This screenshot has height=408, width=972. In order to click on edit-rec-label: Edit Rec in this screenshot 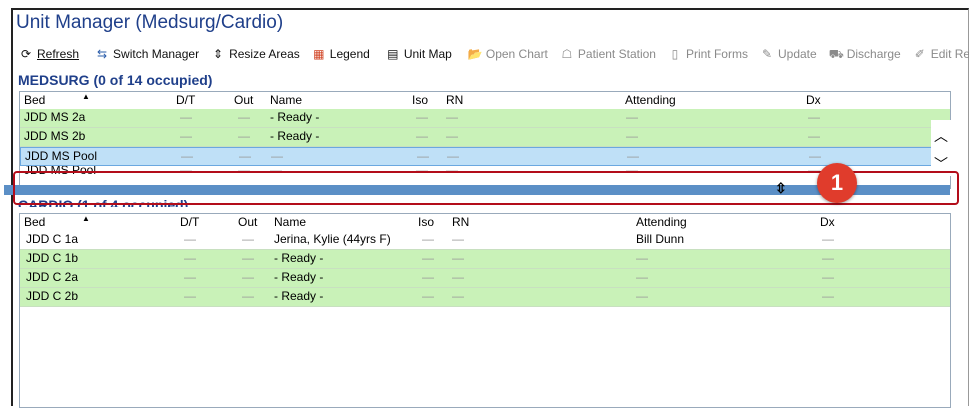, I will do `click(949, 54)`.